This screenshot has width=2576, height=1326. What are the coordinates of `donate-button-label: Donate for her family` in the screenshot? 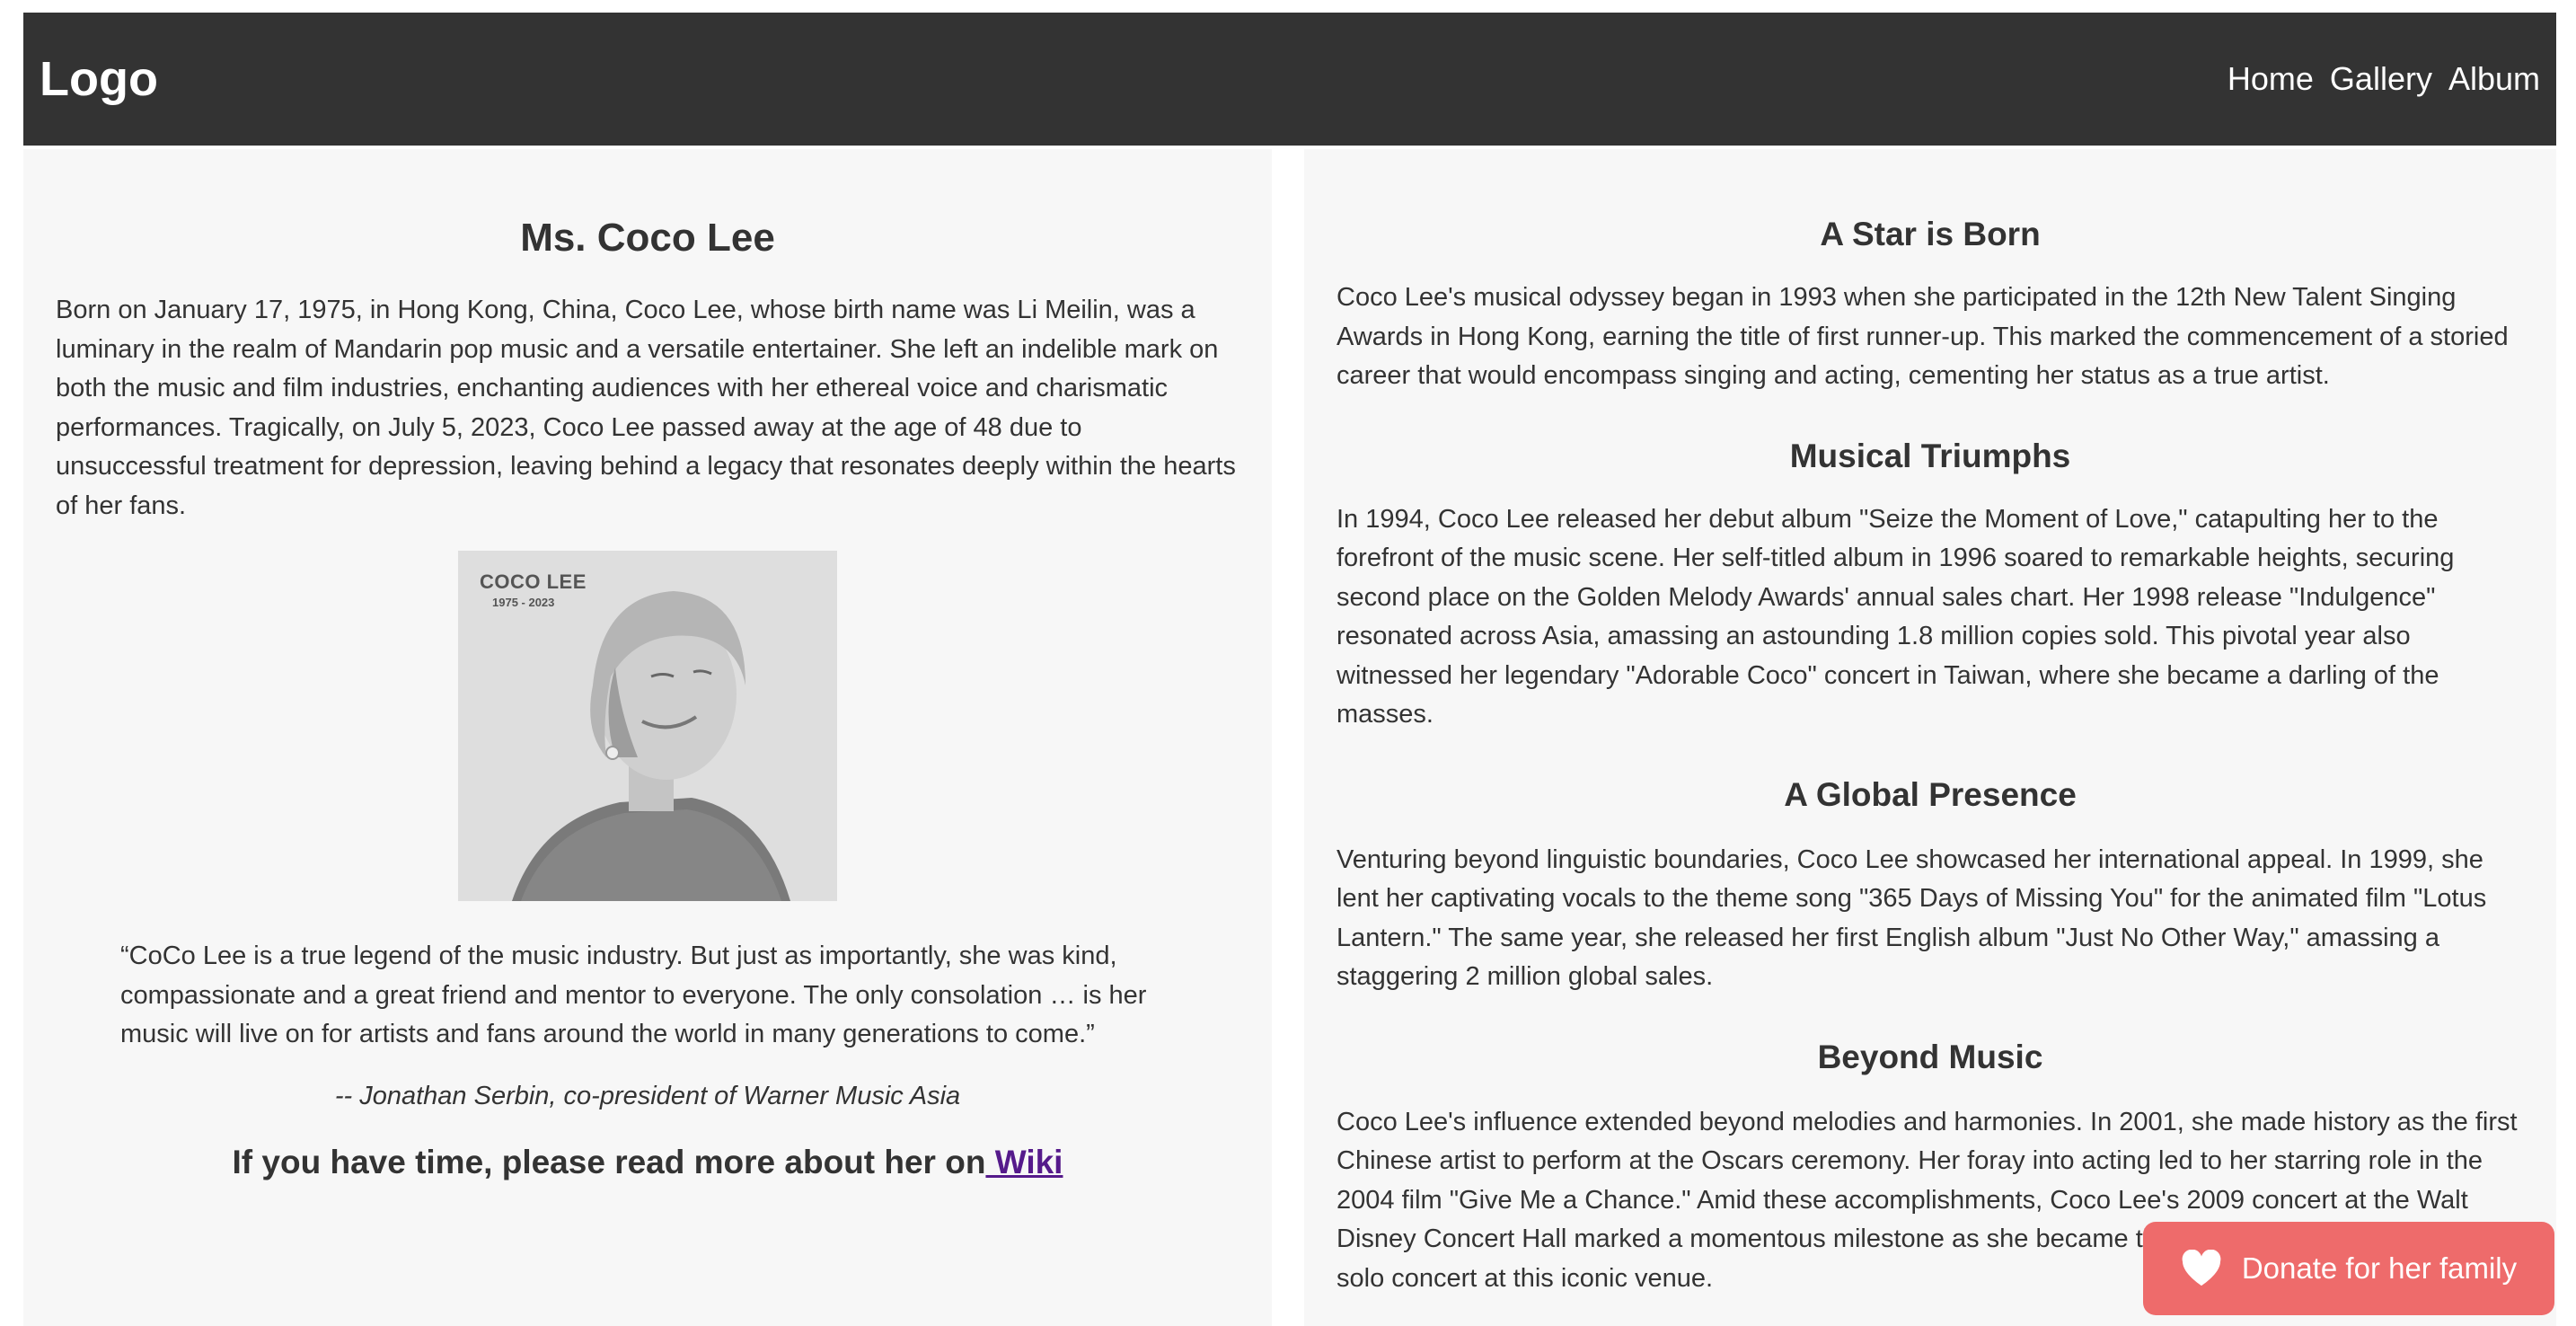 It's located at (2379, 1268).